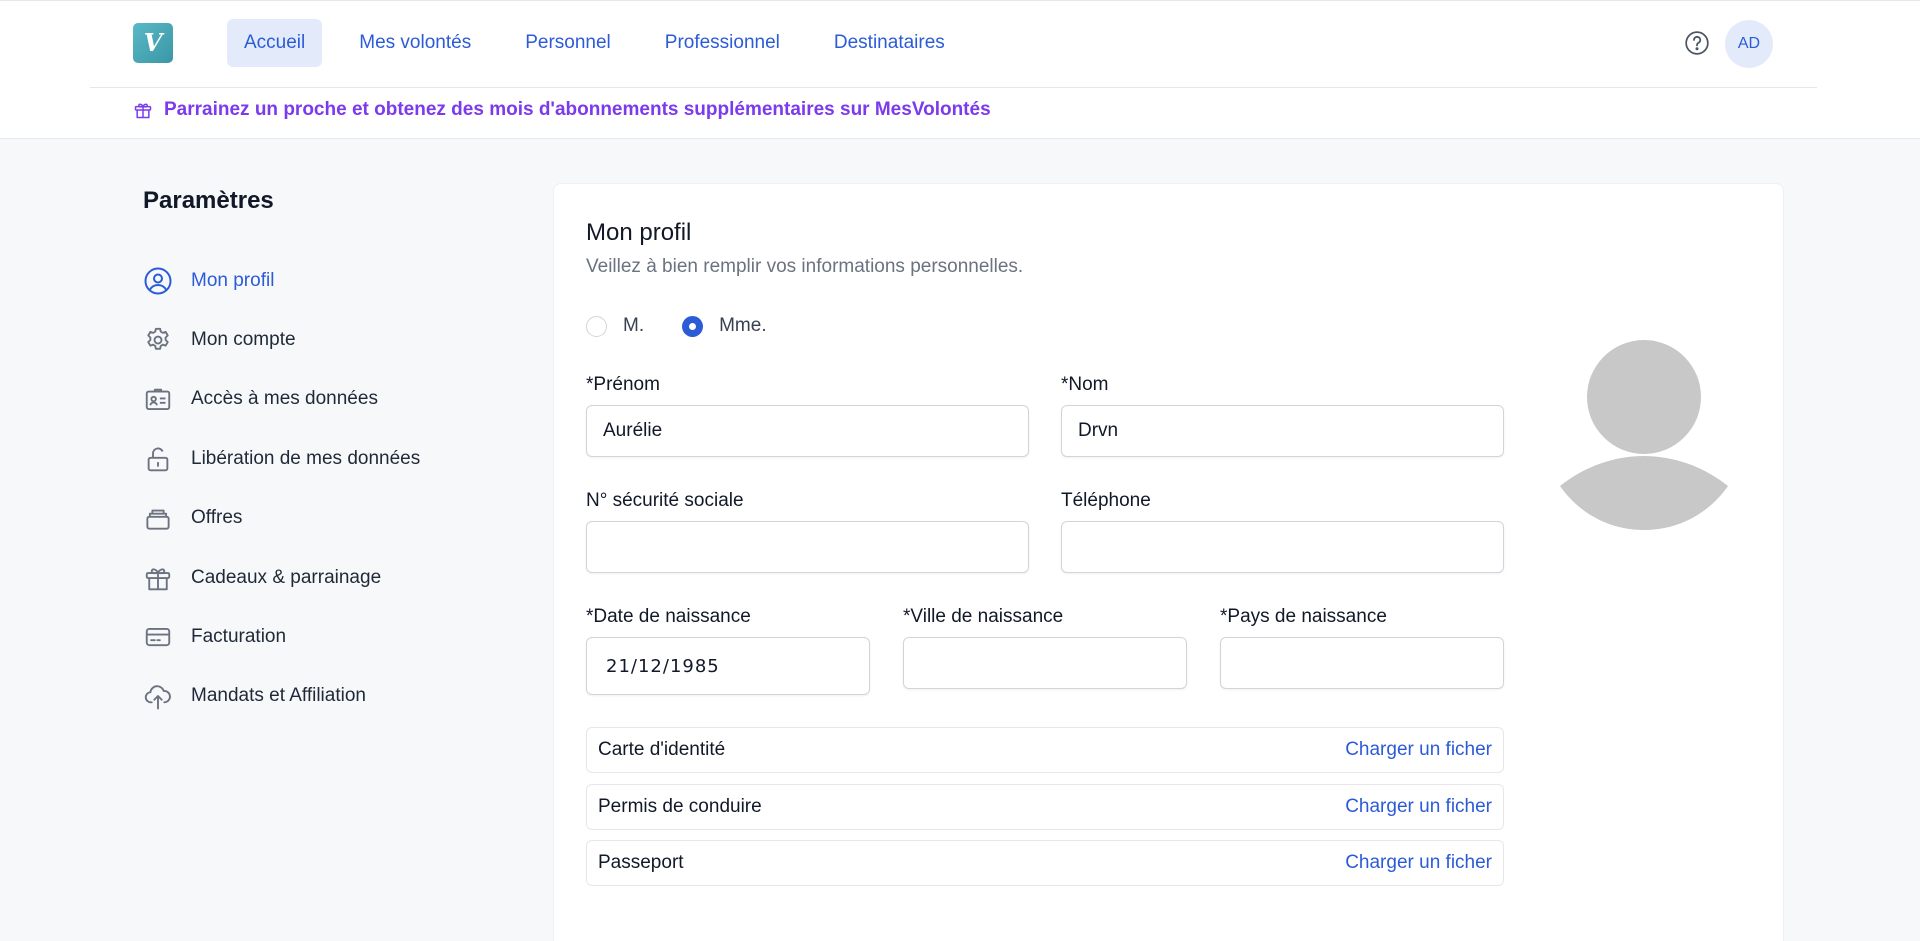 Image resolution: width=1920 pixels, height=941 pixels. What do you see at coordinates (1645, 435) in the screenshot?
I see `profile-avatar-placeholder` at bounding box center [1645, 435].